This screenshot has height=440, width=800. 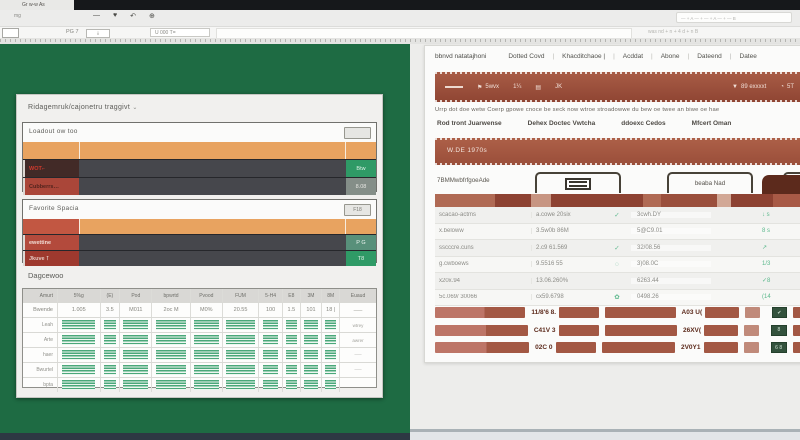 I want to click on nav-item: Abone, so click(x=670, y=56).